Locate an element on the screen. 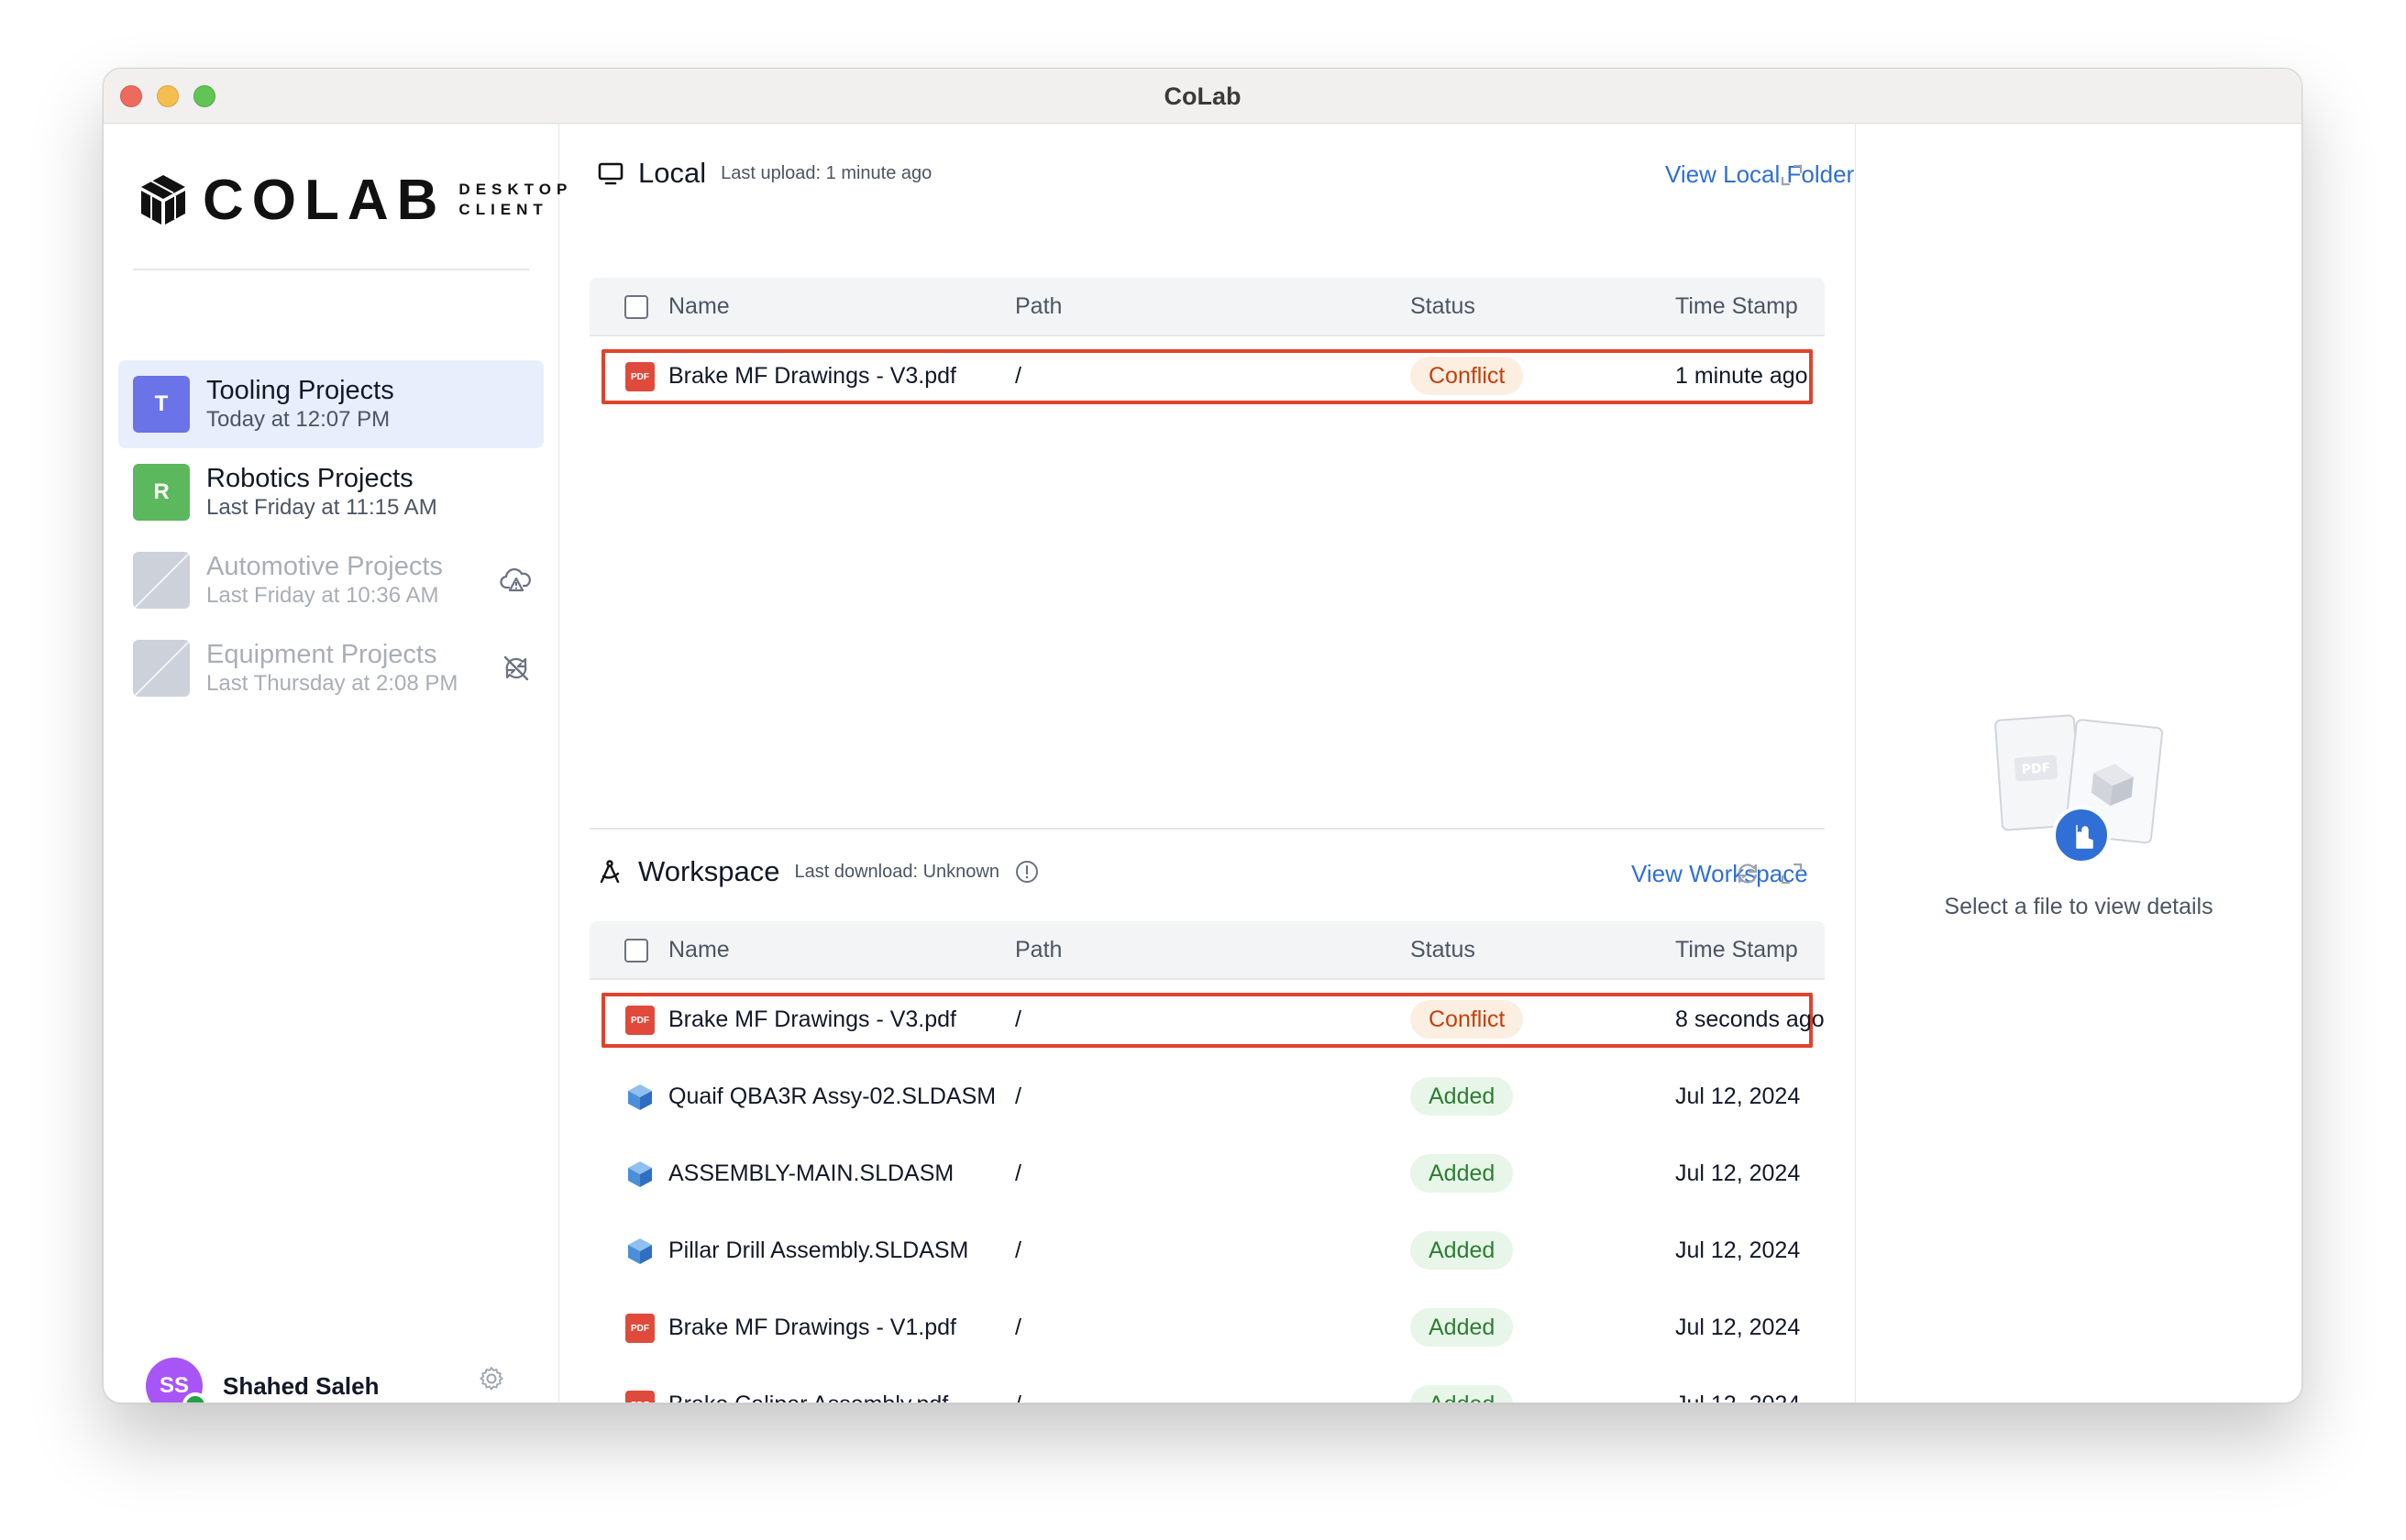 The image size is (2406, 1540). title-bar: CoLab is located at coordinates (1203, 96).